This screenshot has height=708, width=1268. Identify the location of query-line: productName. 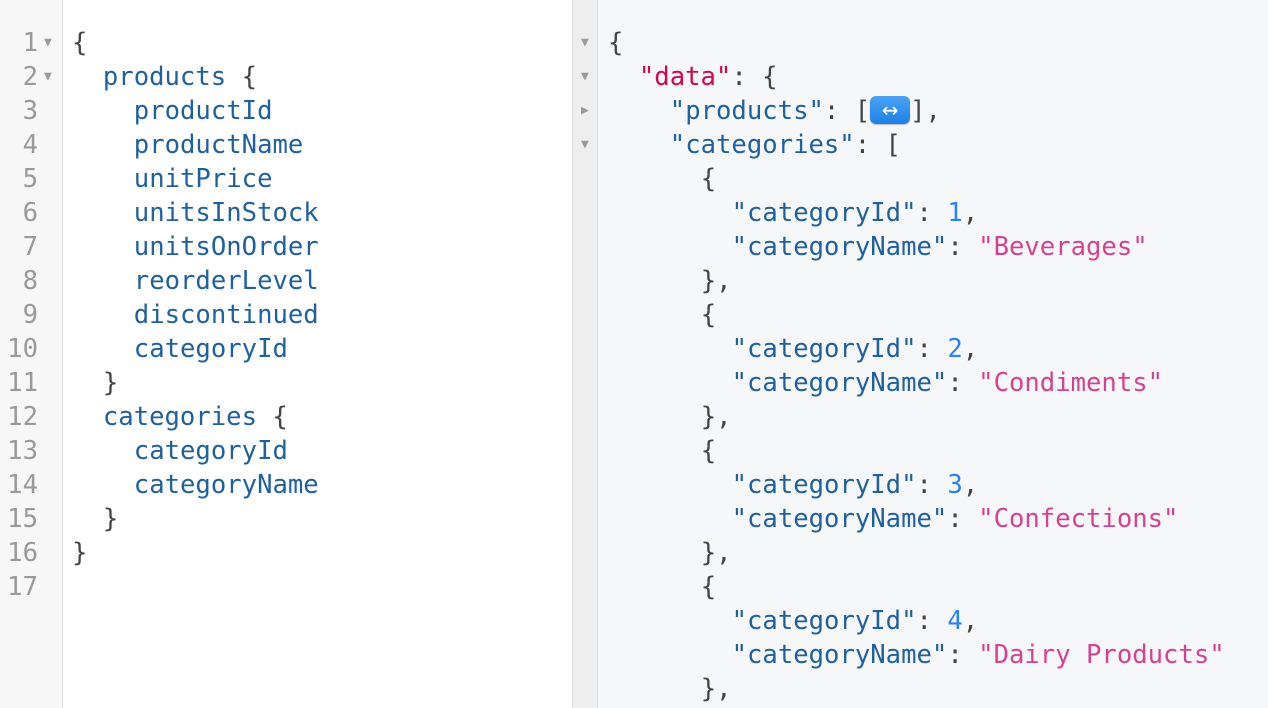
(219, 145).